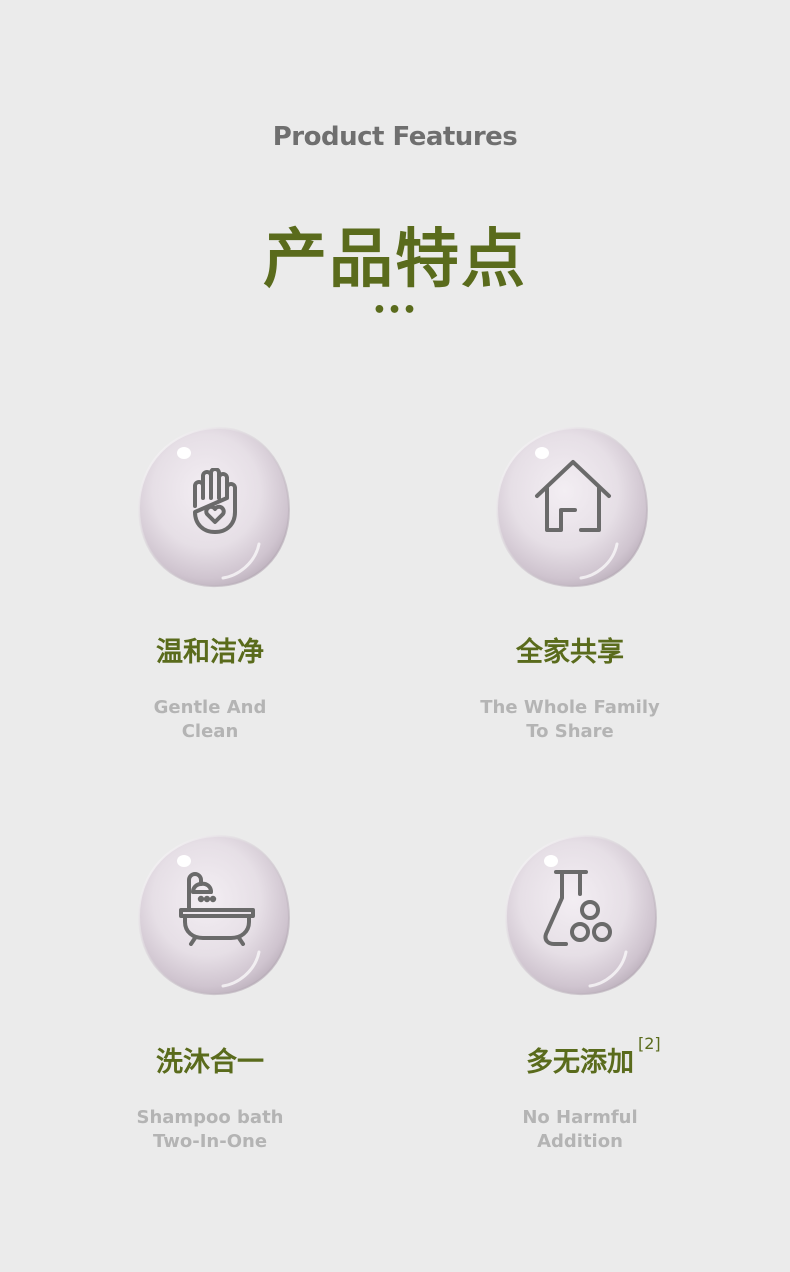 Image resolution: width=790 pixels, height=1272 pixels. What do you see at coordinates (570, 652) in the screenshot?
I see `feature-title: 全家共享` at bounding box center [570, 652].